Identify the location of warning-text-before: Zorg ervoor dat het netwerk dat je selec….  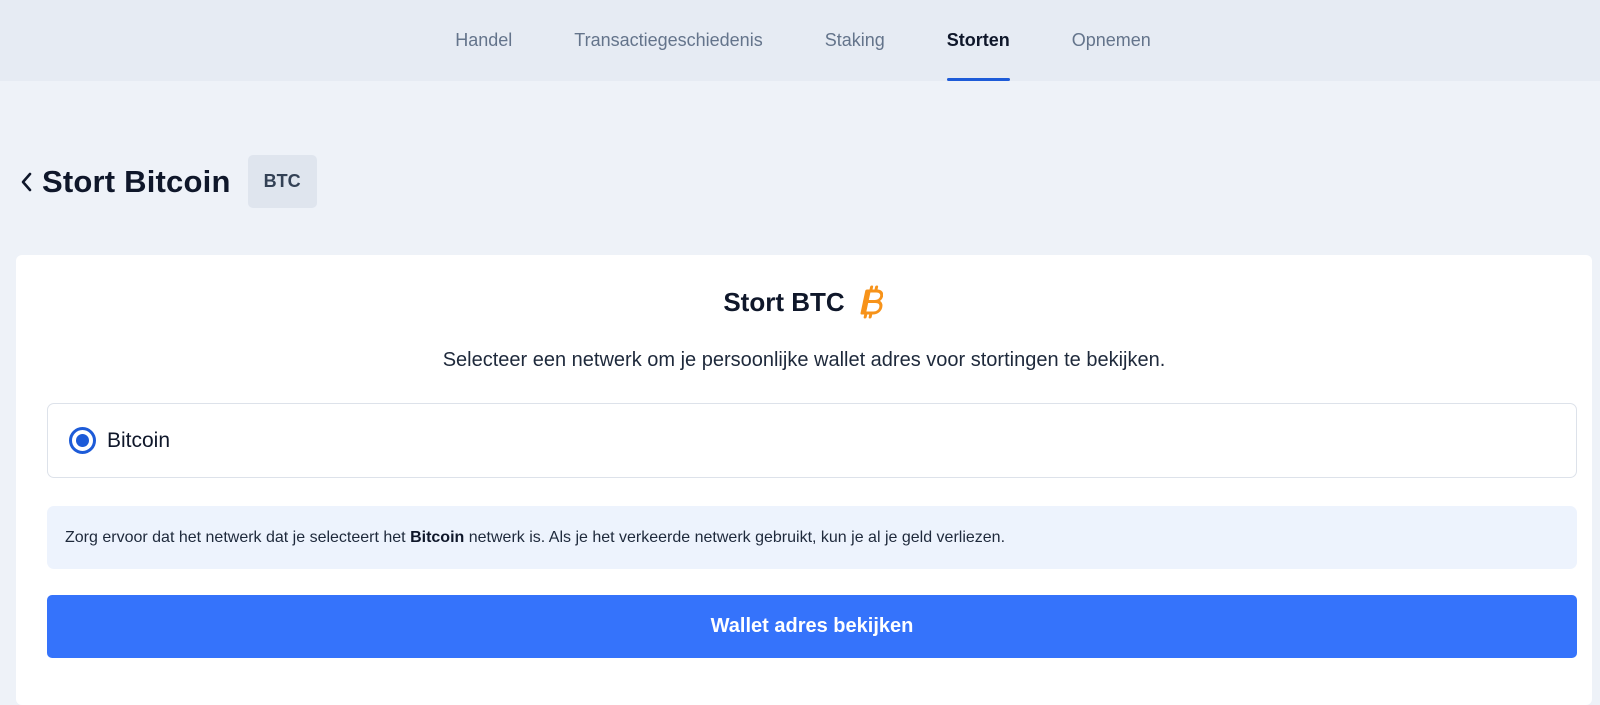
(238, 537).